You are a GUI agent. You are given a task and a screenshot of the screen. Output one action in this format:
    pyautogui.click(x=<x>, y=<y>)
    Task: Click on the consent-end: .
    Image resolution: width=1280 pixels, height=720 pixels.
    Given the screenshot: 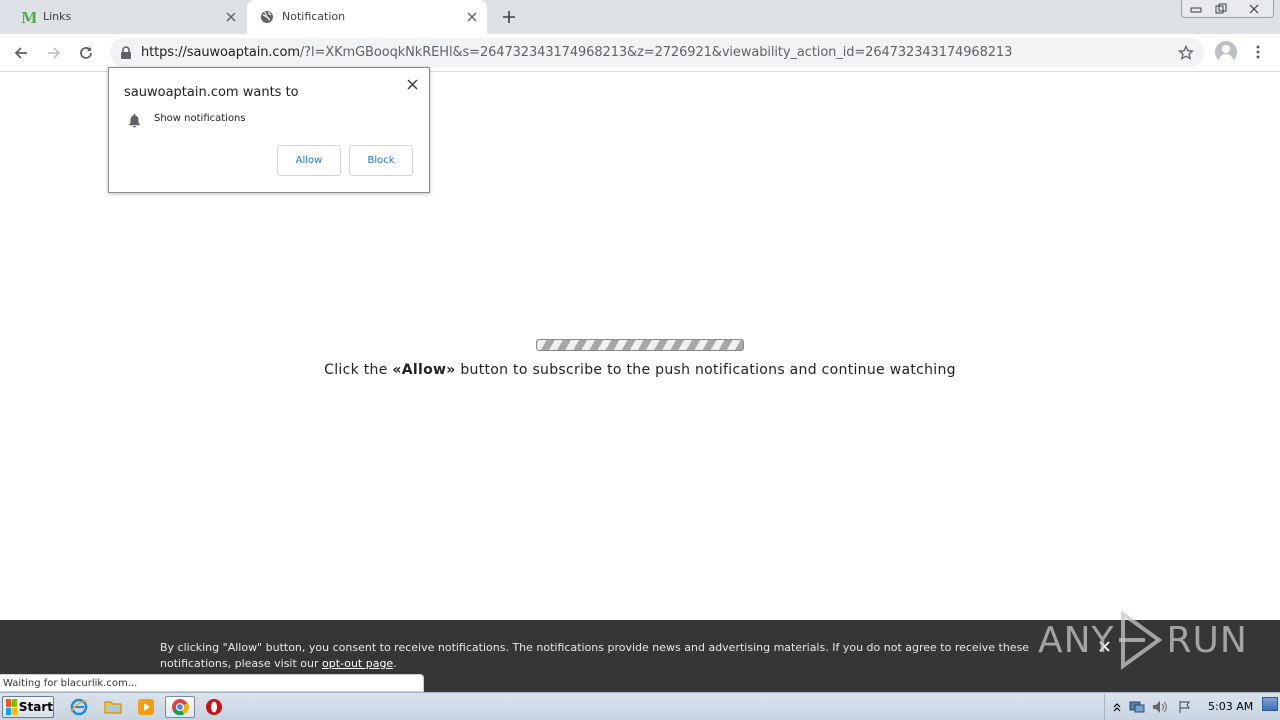 What is the action you would take?
    pyautogui.click(x=395, y=663)
    